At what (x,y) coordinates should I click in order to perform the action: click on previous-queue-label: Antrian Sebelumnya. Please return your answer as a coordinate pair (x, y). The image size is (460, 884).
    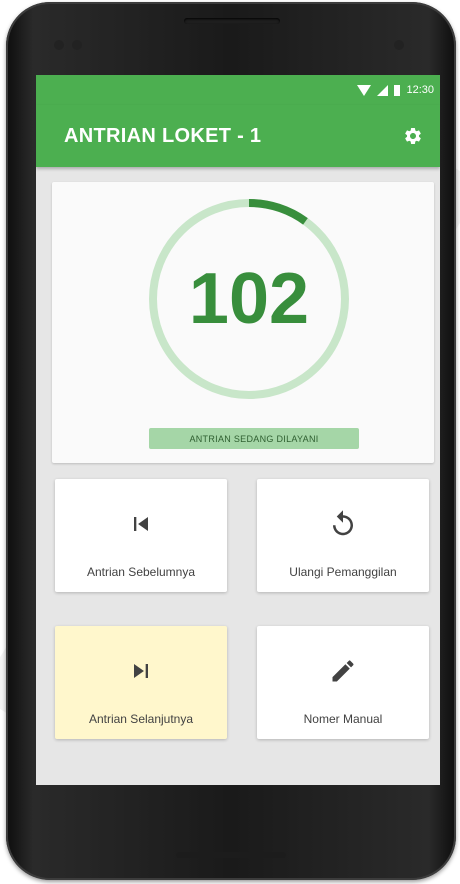
    Looking at the image, I should click on (141, 572).